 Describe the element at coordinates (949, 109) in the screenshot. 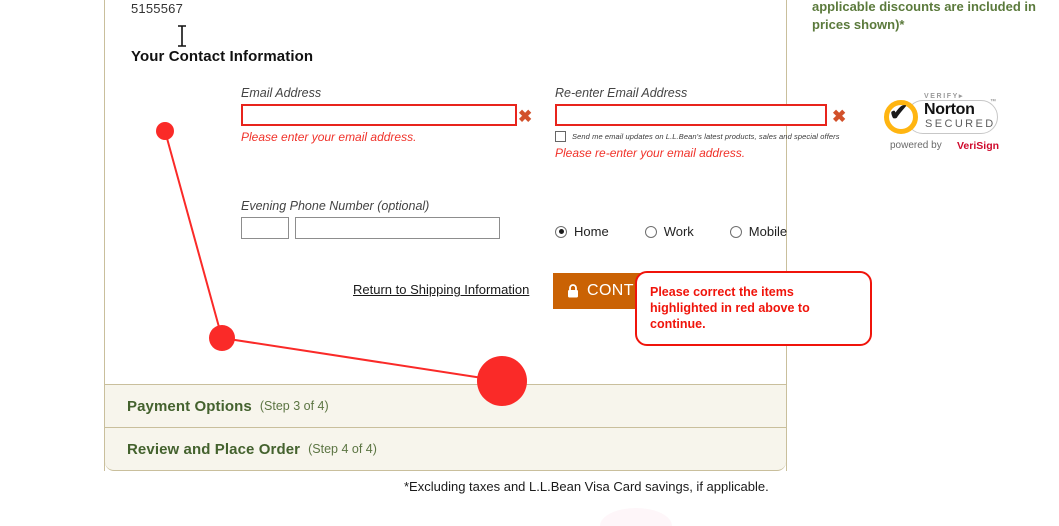

I see `norton-brand-text: Norton` at that location.